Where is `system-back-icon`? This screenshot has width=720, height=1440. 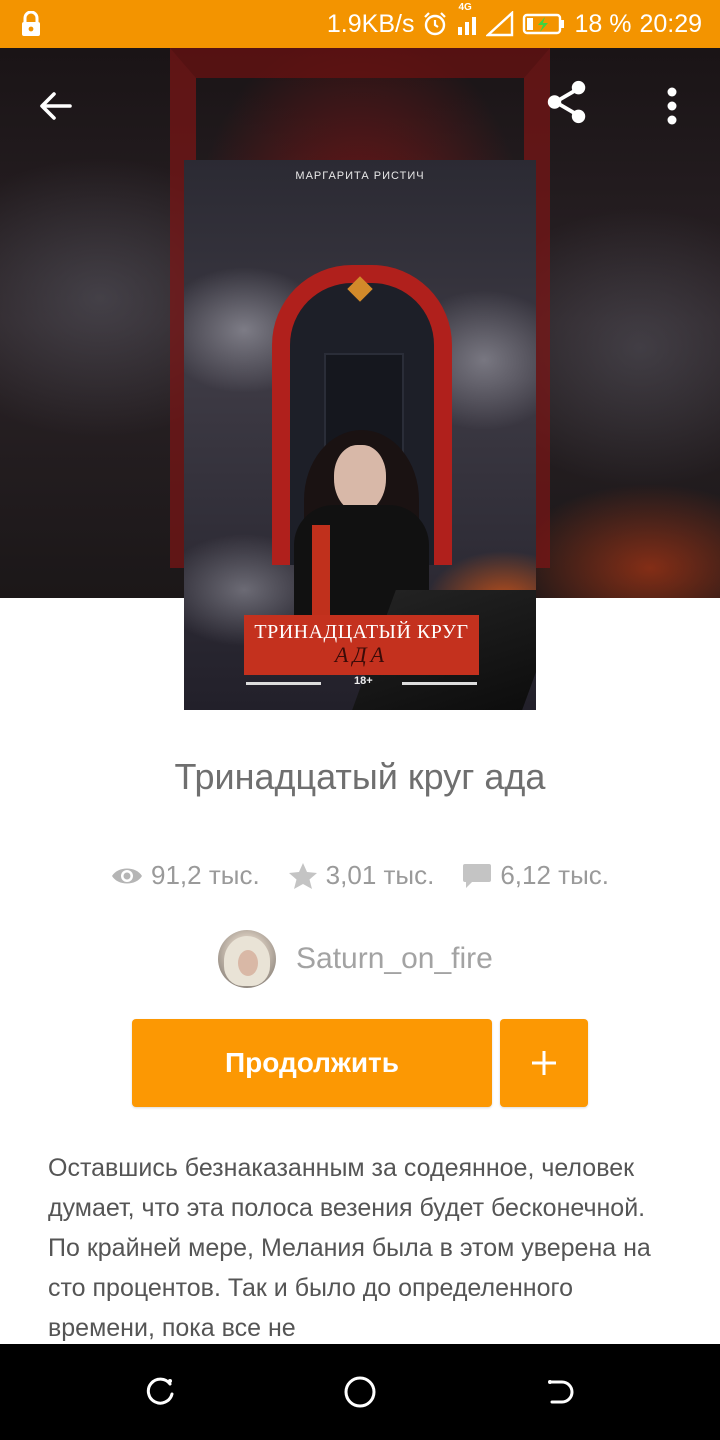 system-back-icon is located at coordinates (561, 1392).